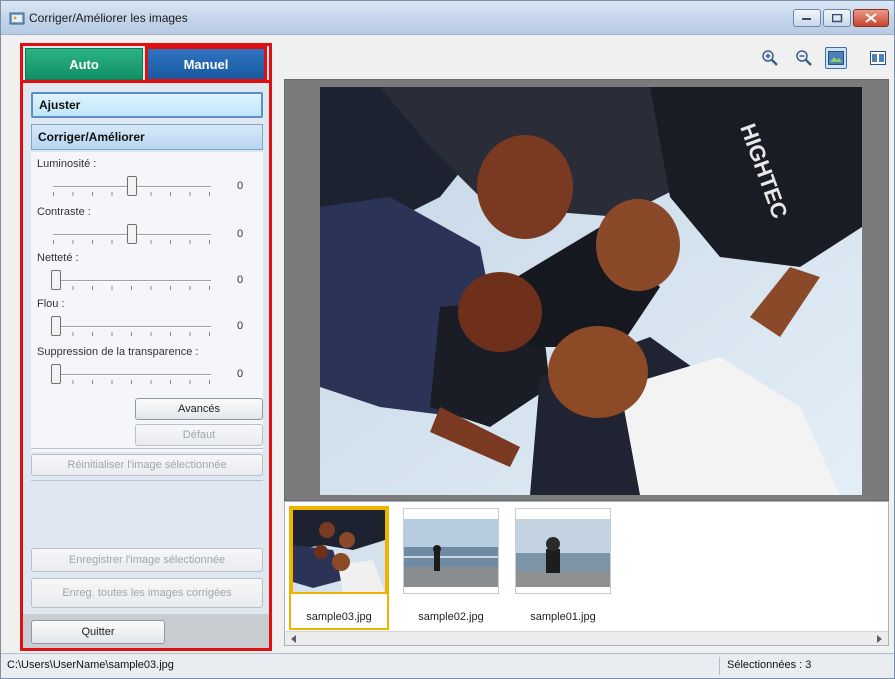 This screenshot has height=679, width=895. What do you see at coordinates (339, 617) in the screenshot?
I see `thumbnail-name: sample03.jpg` at bounding box center [339, 617].